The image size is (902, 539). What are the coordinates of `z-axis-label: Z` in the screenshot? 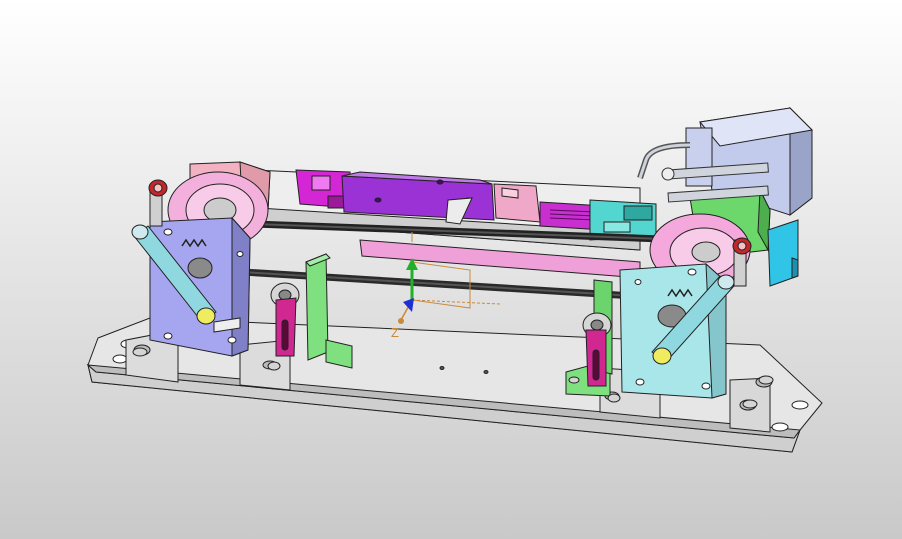 It's located at (395, 332).